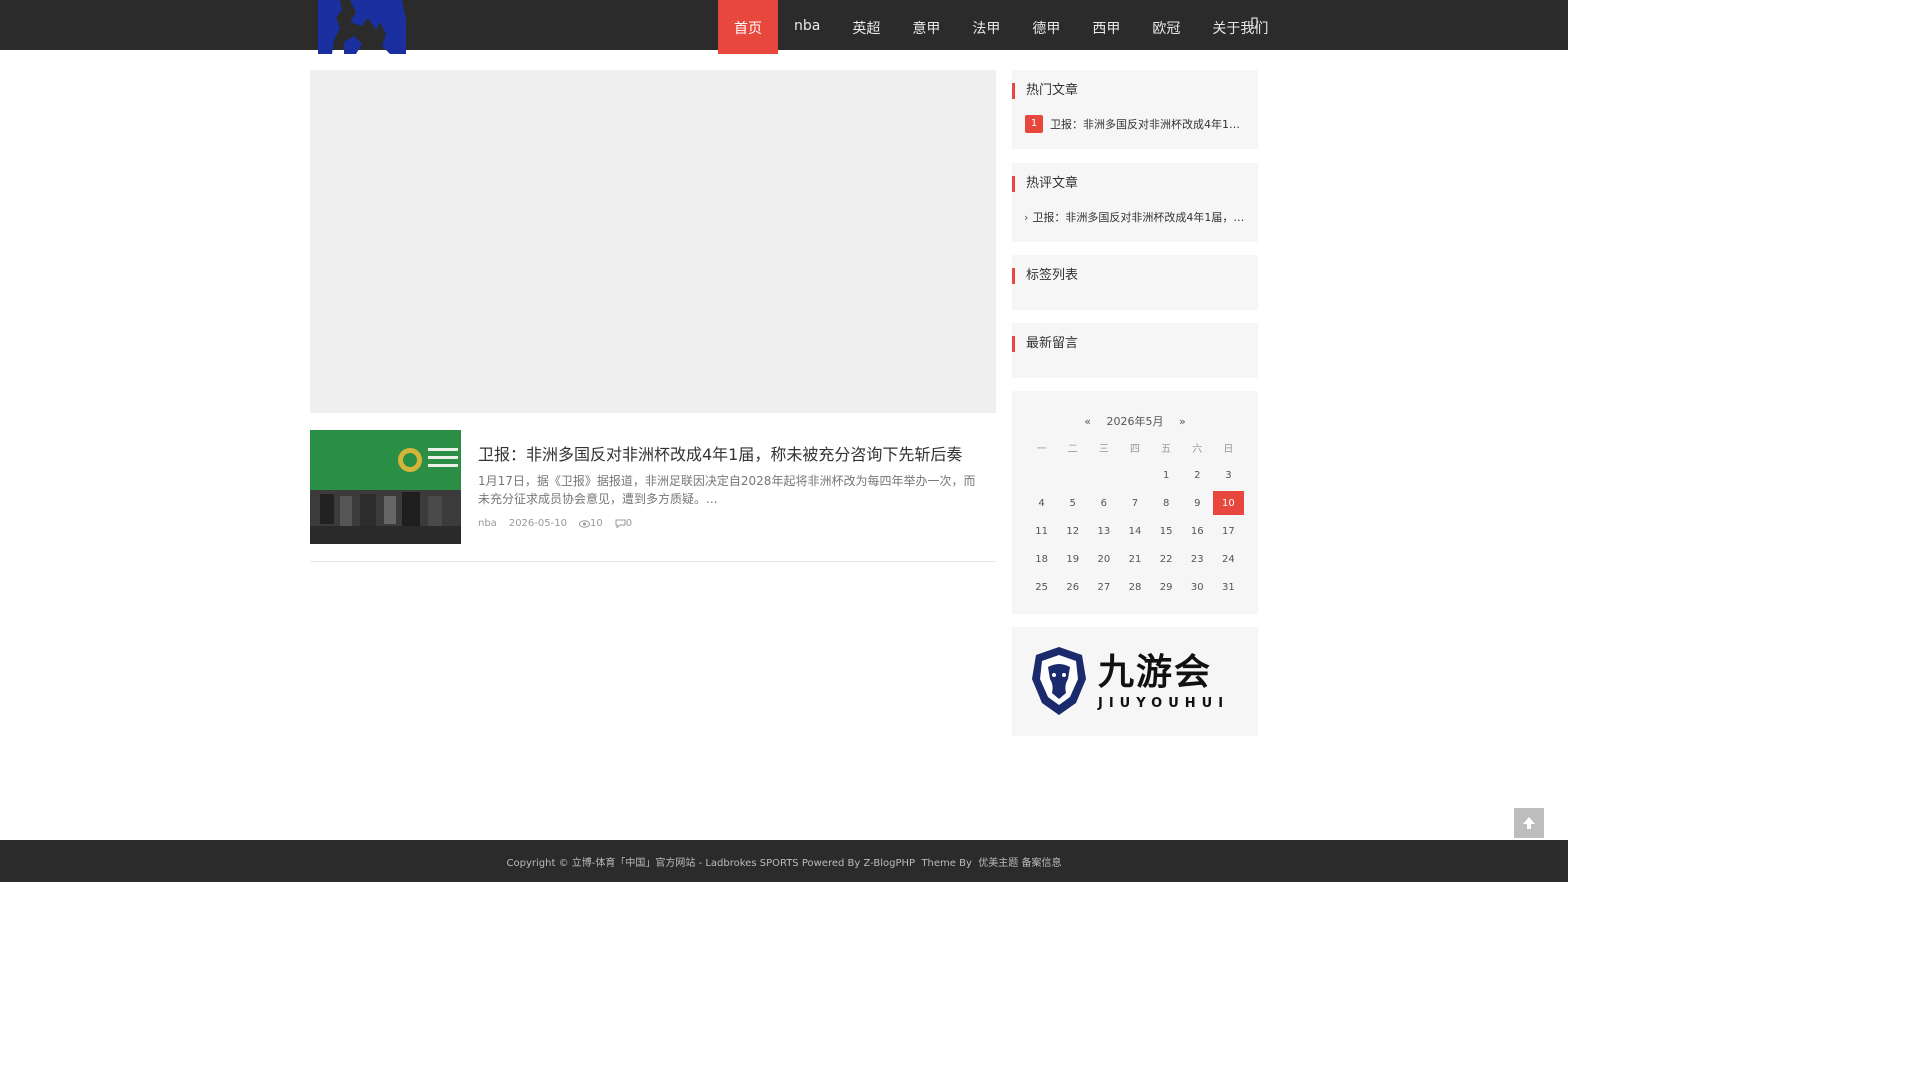  I want to click on back-to-top-button, so click(1529, 823).